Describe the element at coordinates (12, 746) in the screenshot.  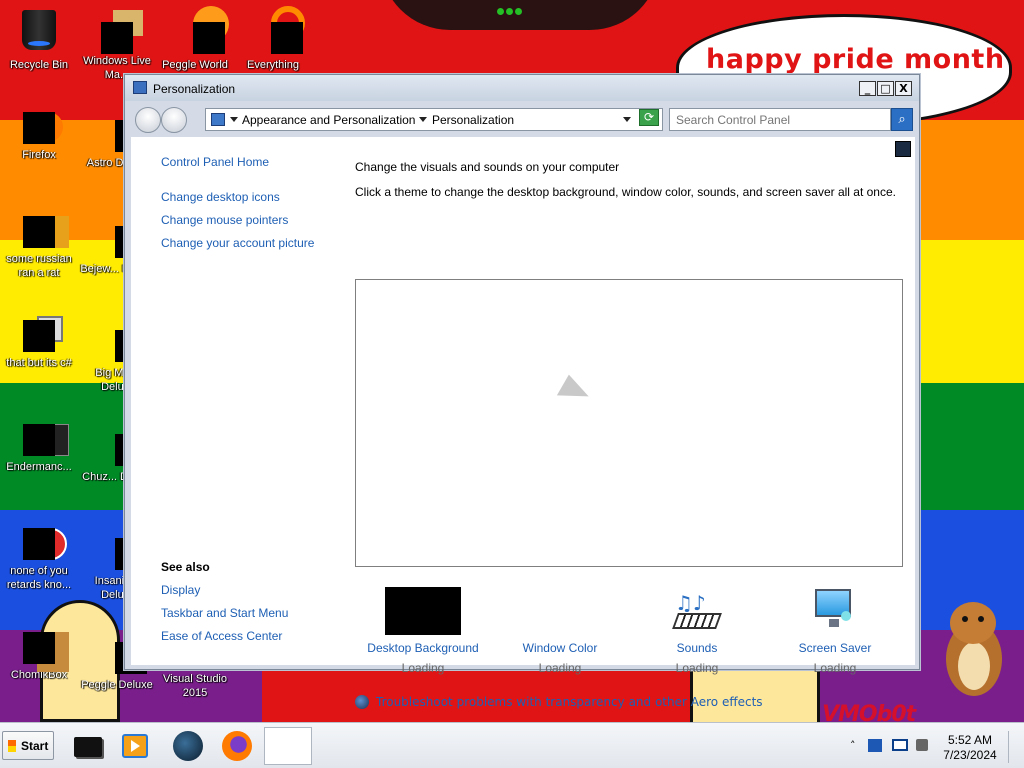
I see `windows-flag-icon` at that location.